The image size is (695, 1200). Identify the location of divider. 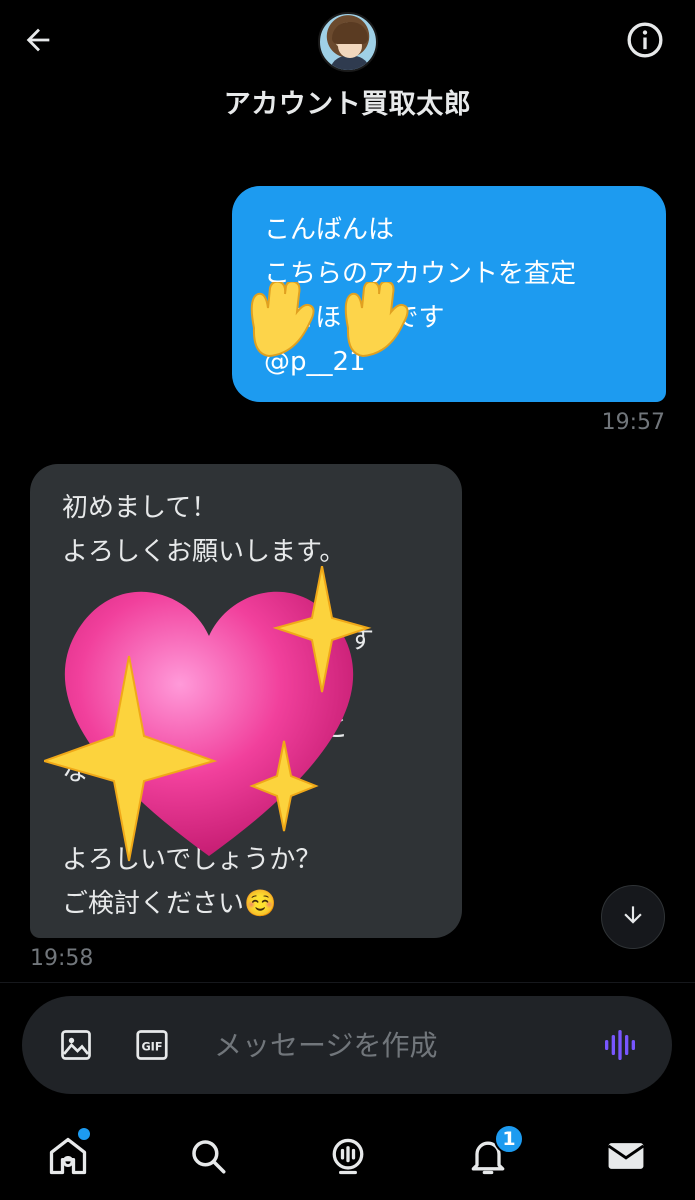
(347, 982).